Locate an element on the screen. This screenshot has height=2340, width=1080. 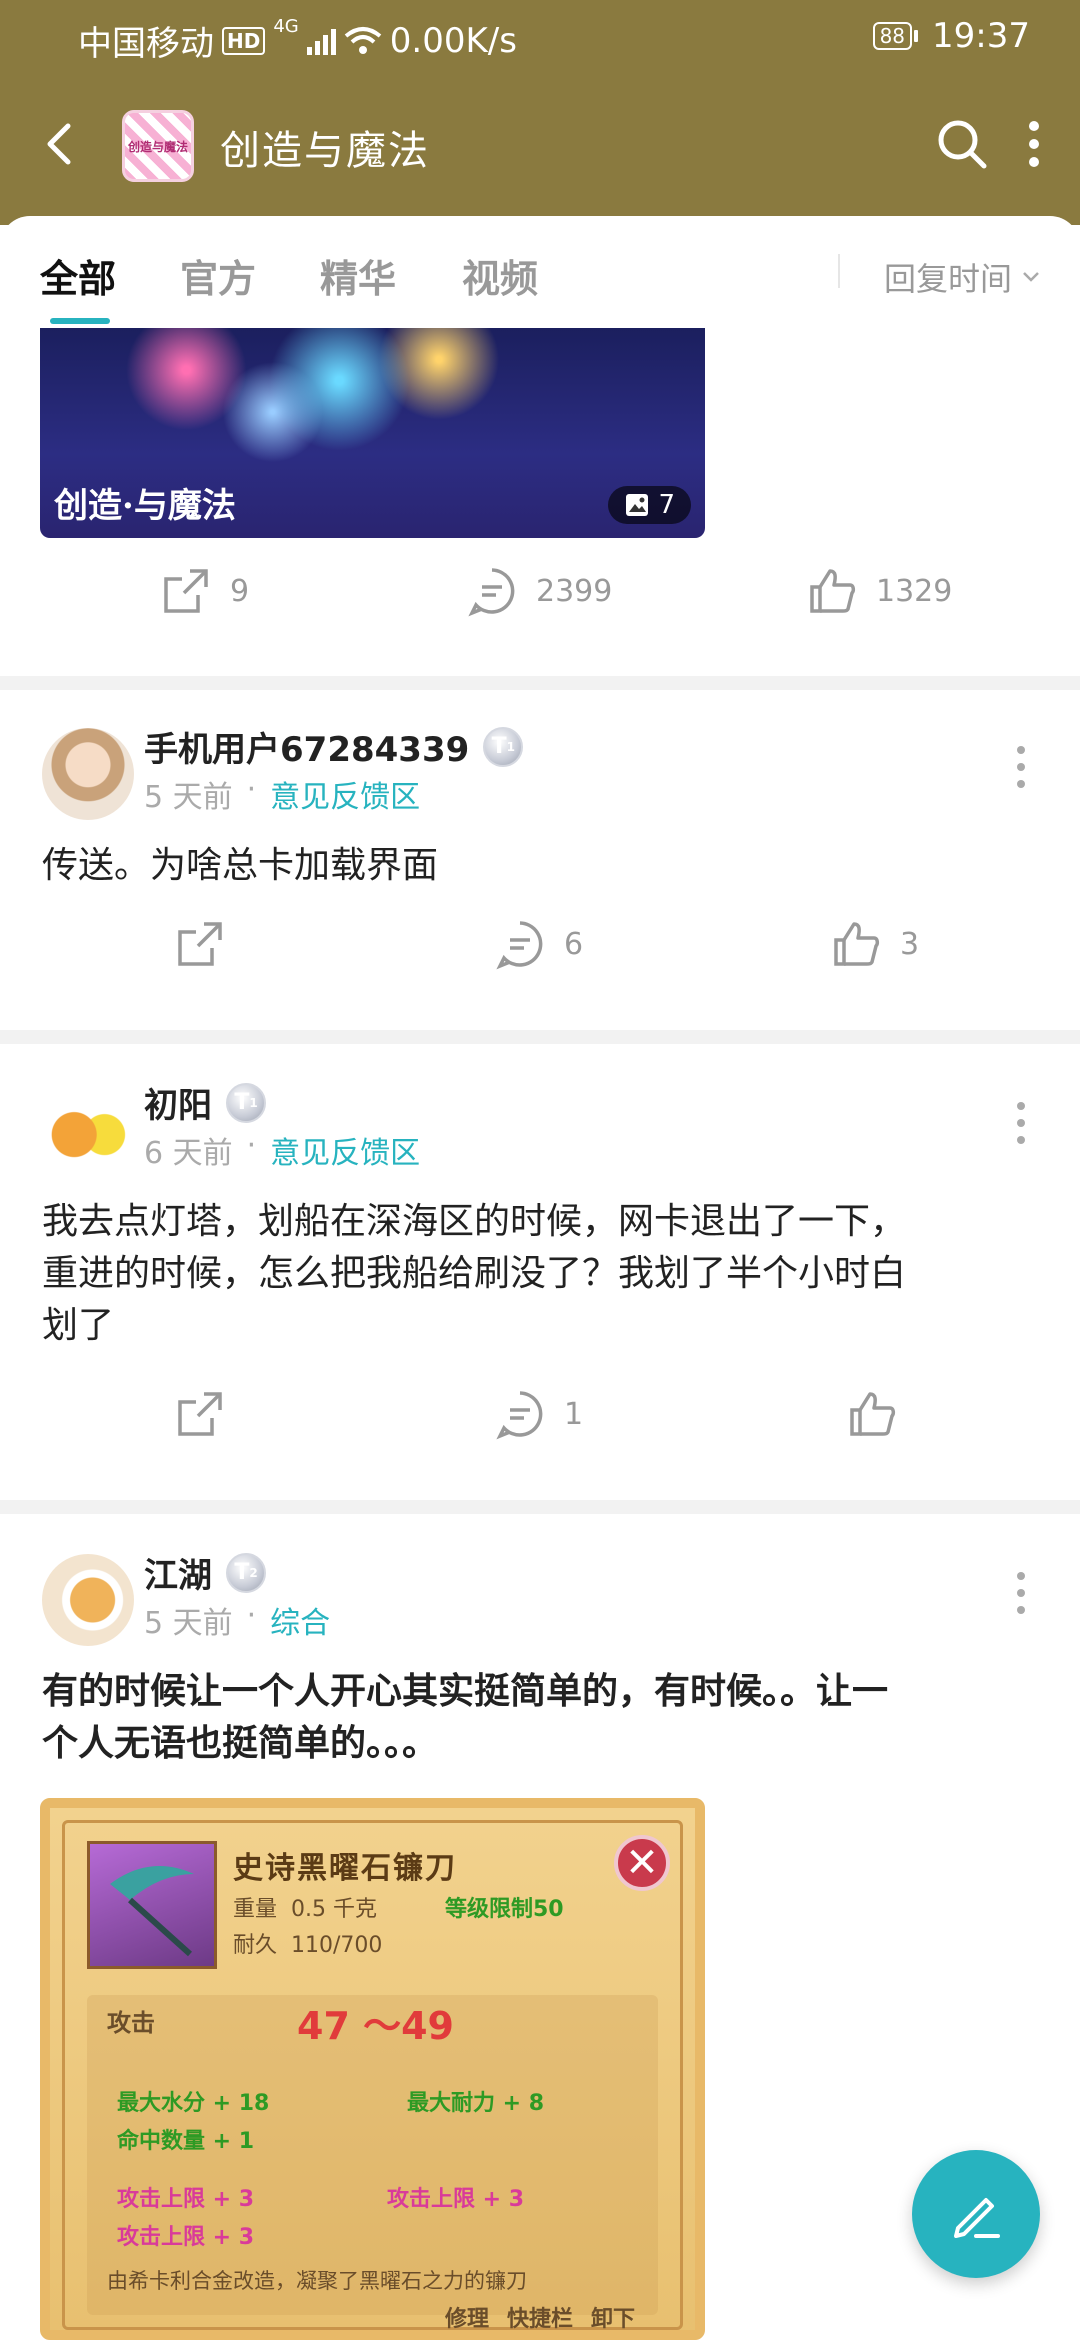
share-button: 9 is located at coordinates (204, 591).